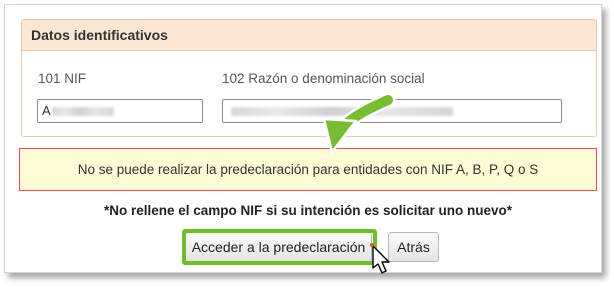  Describe the element at coordinates (342, 112) in the screenshot. I see `redacted-razon-social` at that location.